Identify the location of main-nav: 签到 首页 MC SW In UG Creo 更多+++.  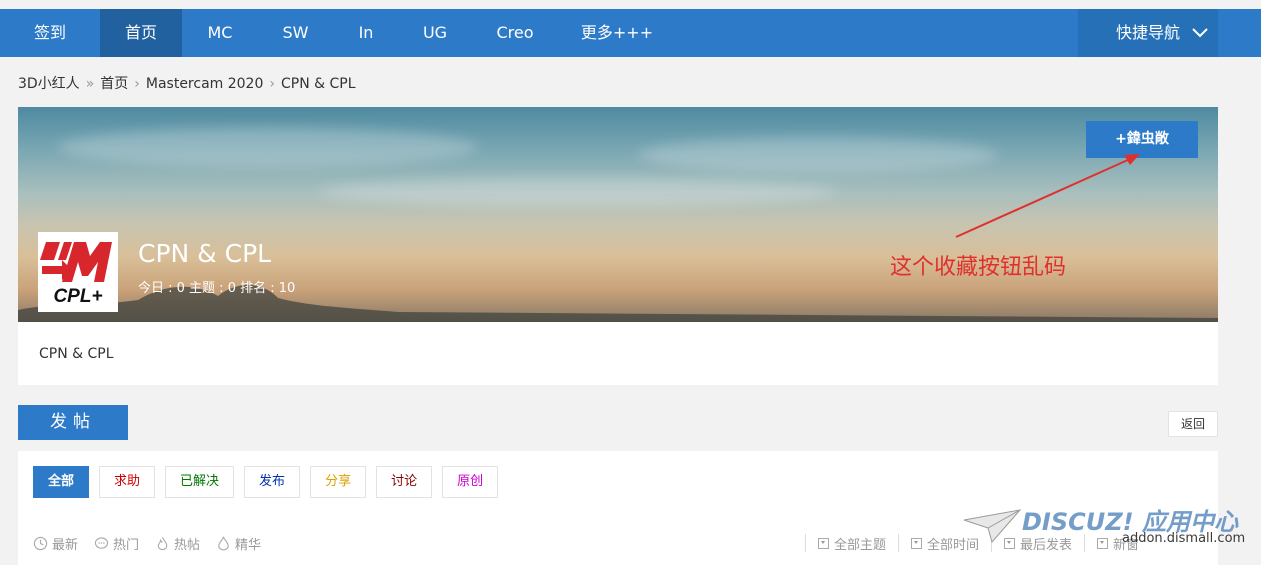
(337, 33).